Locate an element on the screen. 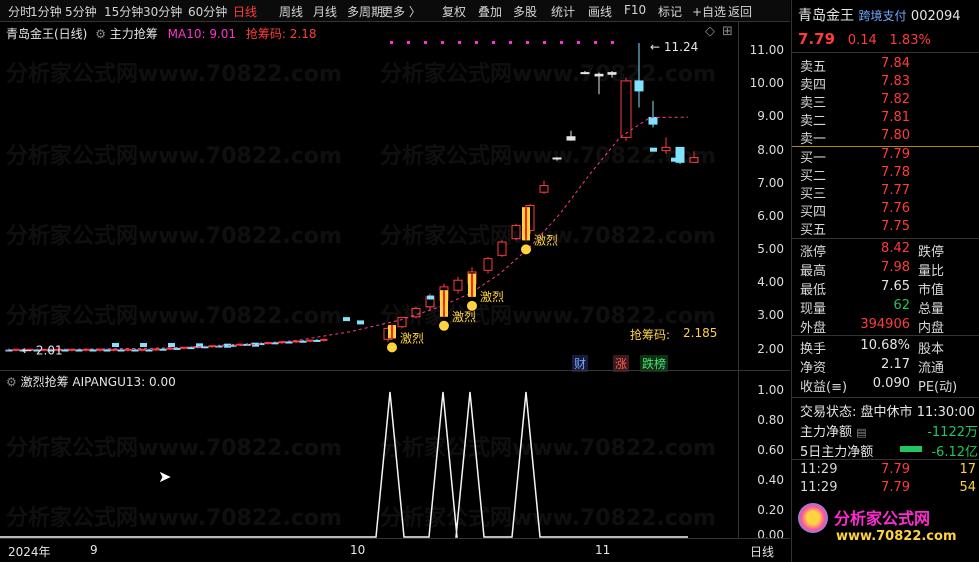 The height and width of the screenshot is (562, 979). toolbar-item-8: 月线 is located at coordinates (325, 11).